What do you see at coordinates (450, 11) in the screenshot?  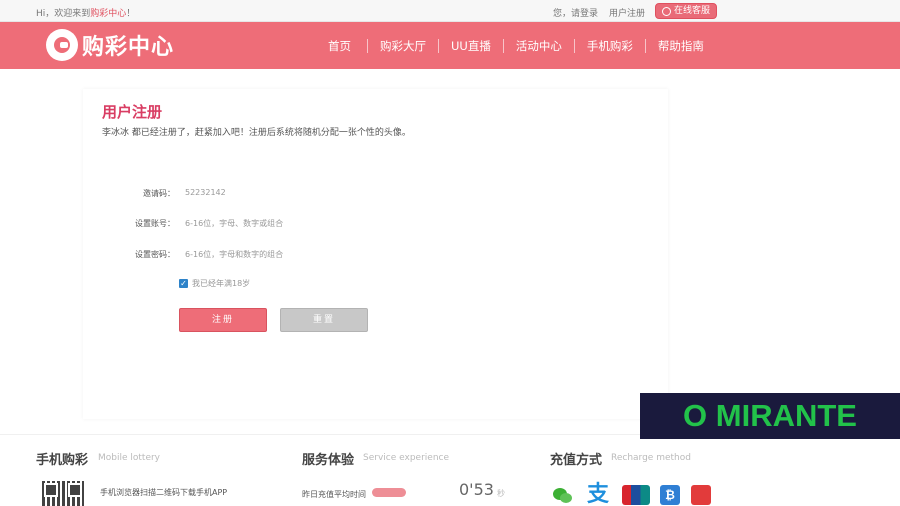 I see `top-bar: Hi，欢迎来到购彩中心！ 您，请登录 用户注册 在线客服` at bounding box center [450, 11].